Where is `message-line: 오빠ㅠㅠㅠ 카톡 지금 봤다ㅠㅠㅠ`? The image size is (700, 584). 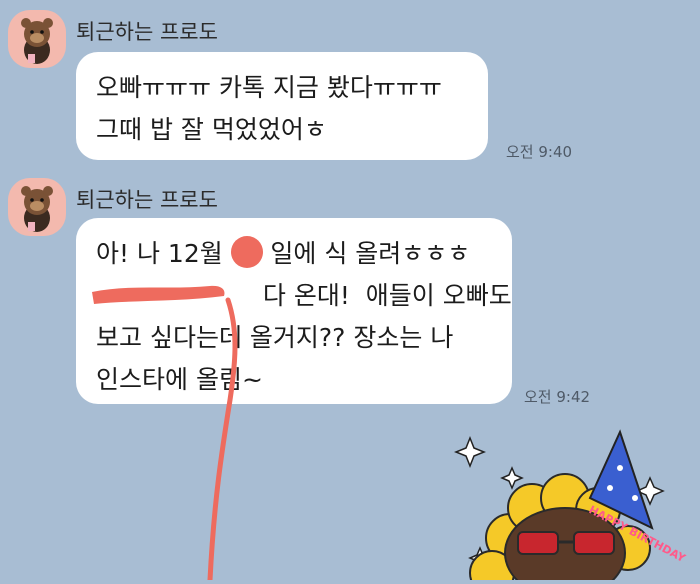 message-line: 오빠ㅠㅠㅠ 카톡 지금 봤다ㅠㅠㅠ is located at coordinates (269, 87).